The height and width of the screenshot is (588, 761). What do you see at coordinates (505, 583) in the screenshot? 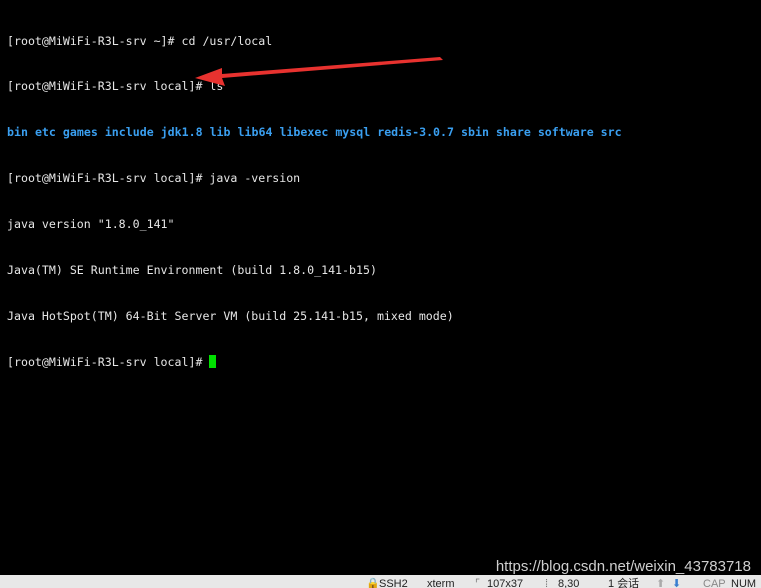
I see `terminal-size: 107x37` at bounding box center [505, 583].